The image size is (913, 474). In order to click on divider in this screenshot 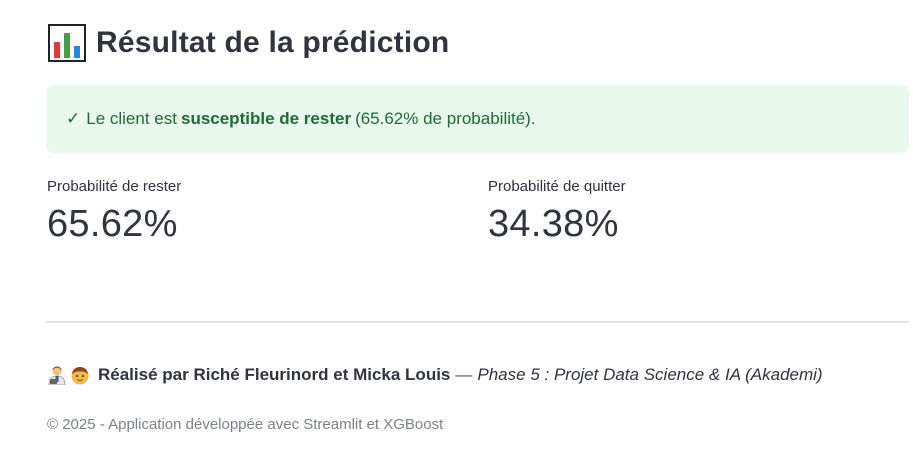, I will do `click(477, 322)`.